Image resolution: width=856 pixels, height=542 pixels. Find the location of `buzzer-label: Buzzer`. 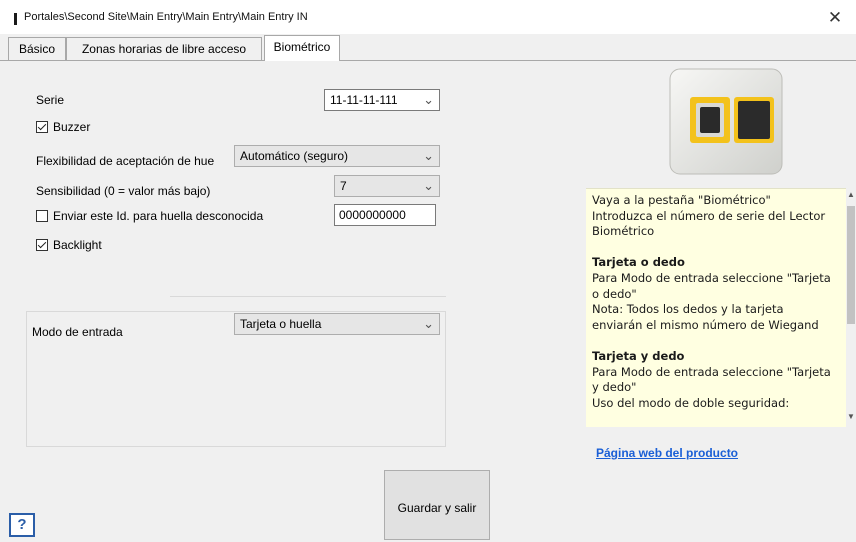

buzzer-label: Buzzer is located at coordinates (72, 127).